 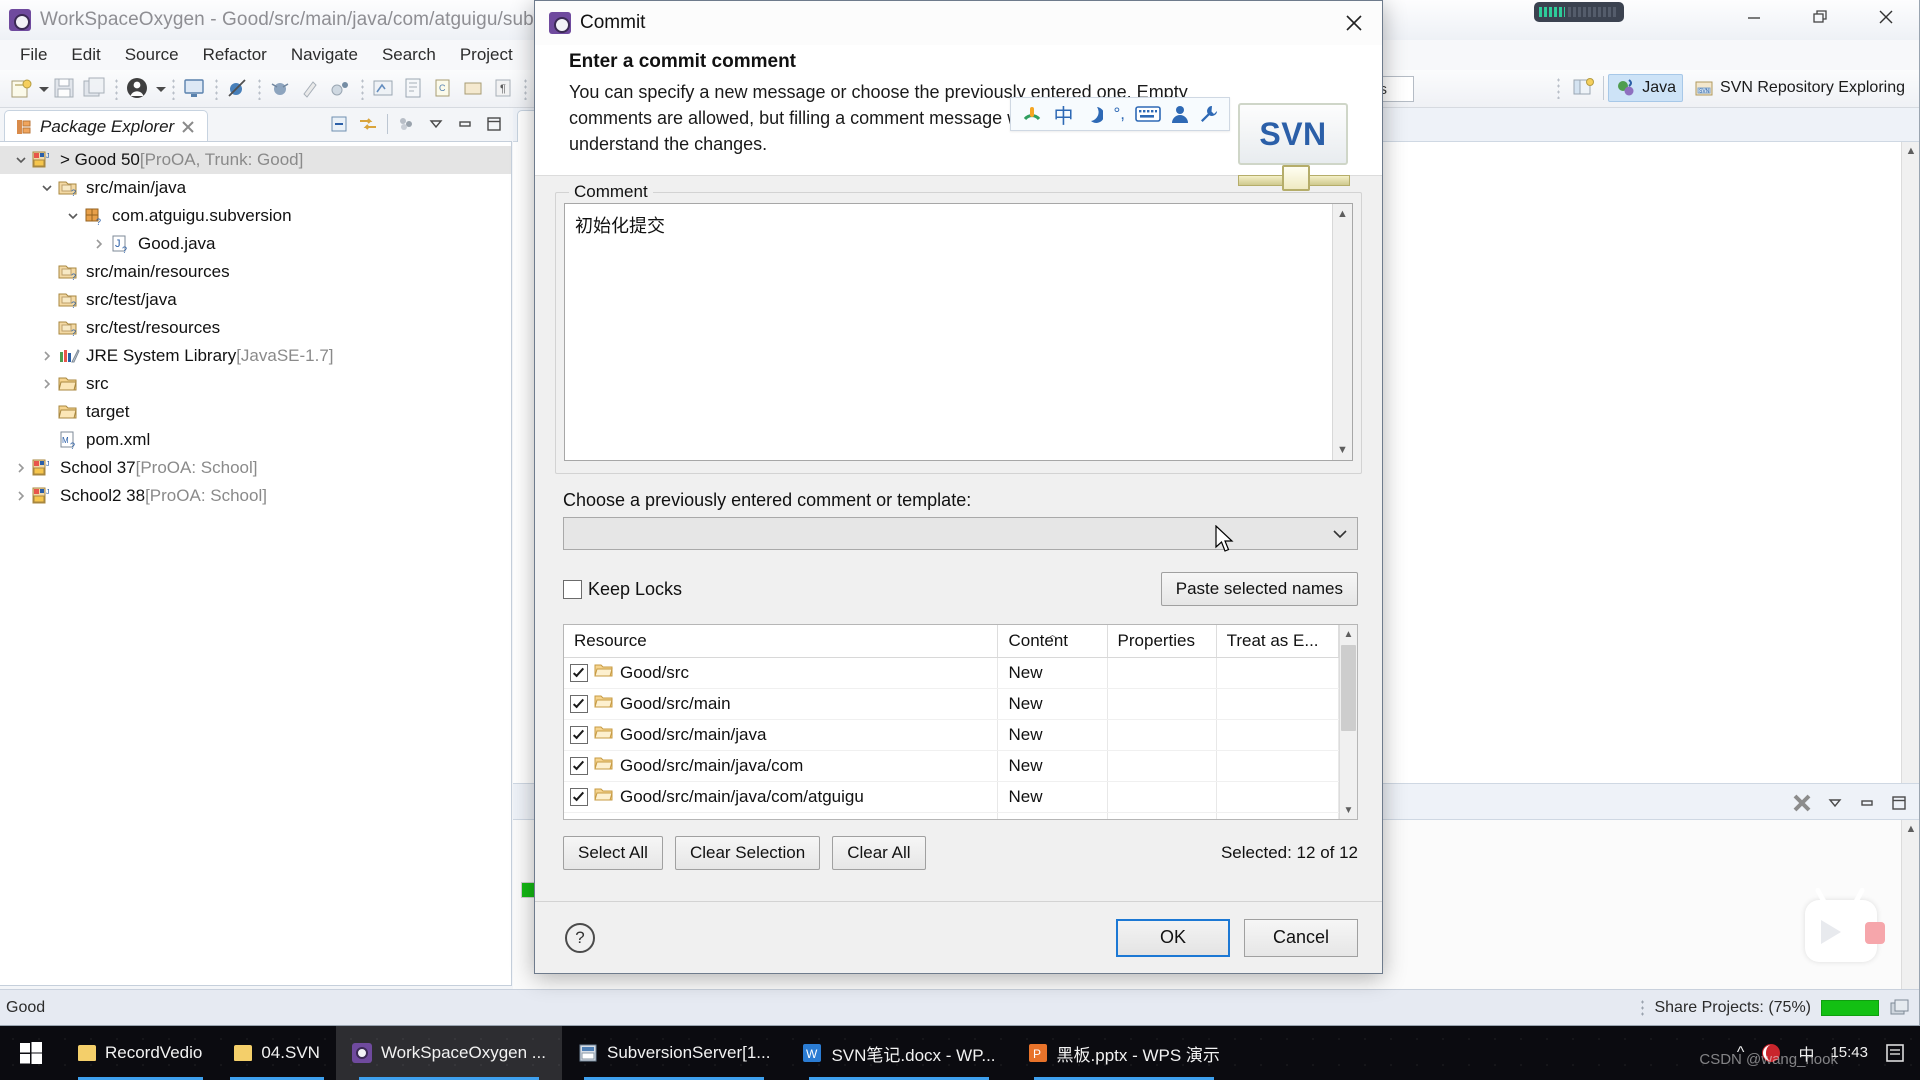 What do you see at coordinates (255, 160) in the screenshot?
I see `tree-item: J > Good 50 [ProOA, Trunk: Good]` at bounding box center [255, 160].